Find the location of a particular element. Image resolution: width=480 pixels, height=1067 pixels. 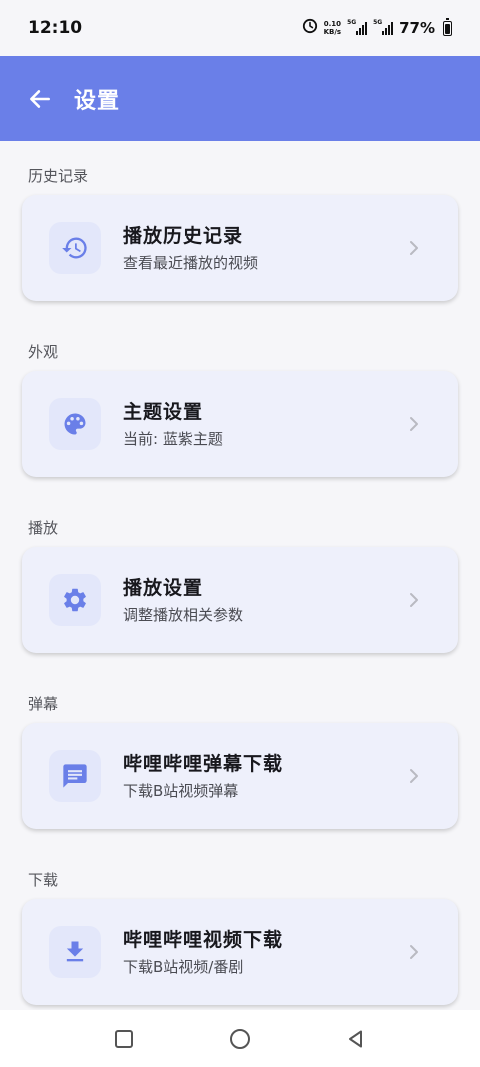

section-label-playback: 播放 is located at coordinates (43, 528).